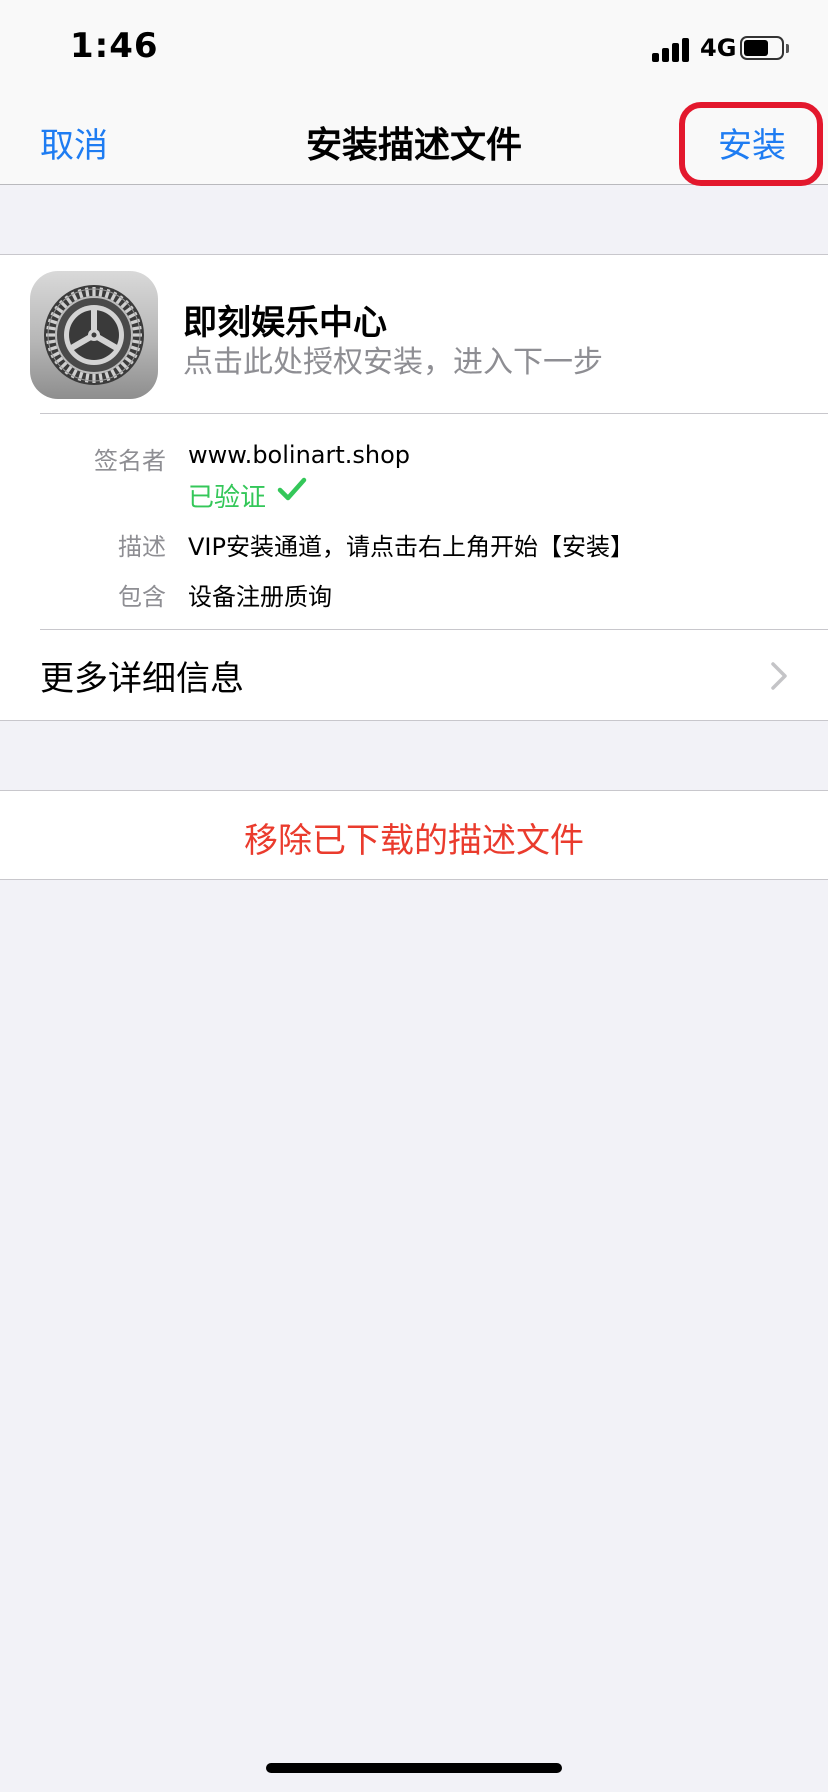 This screenshot has width=828, height=1792. What do you see at coordinates (751, 144) in the screenshot?
I see `install-highlight-annotation` at bounding box center [751, 144].